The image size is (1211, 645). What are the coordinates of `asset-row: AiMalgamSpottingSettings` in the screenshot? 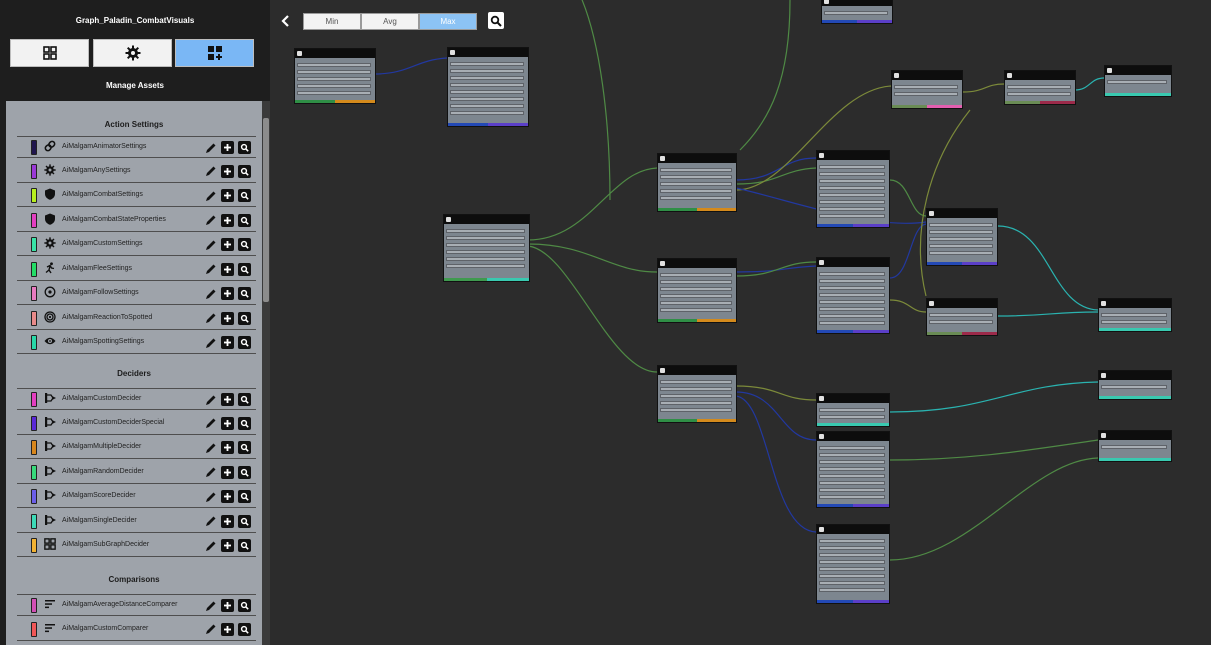 It's located at (136, 343).